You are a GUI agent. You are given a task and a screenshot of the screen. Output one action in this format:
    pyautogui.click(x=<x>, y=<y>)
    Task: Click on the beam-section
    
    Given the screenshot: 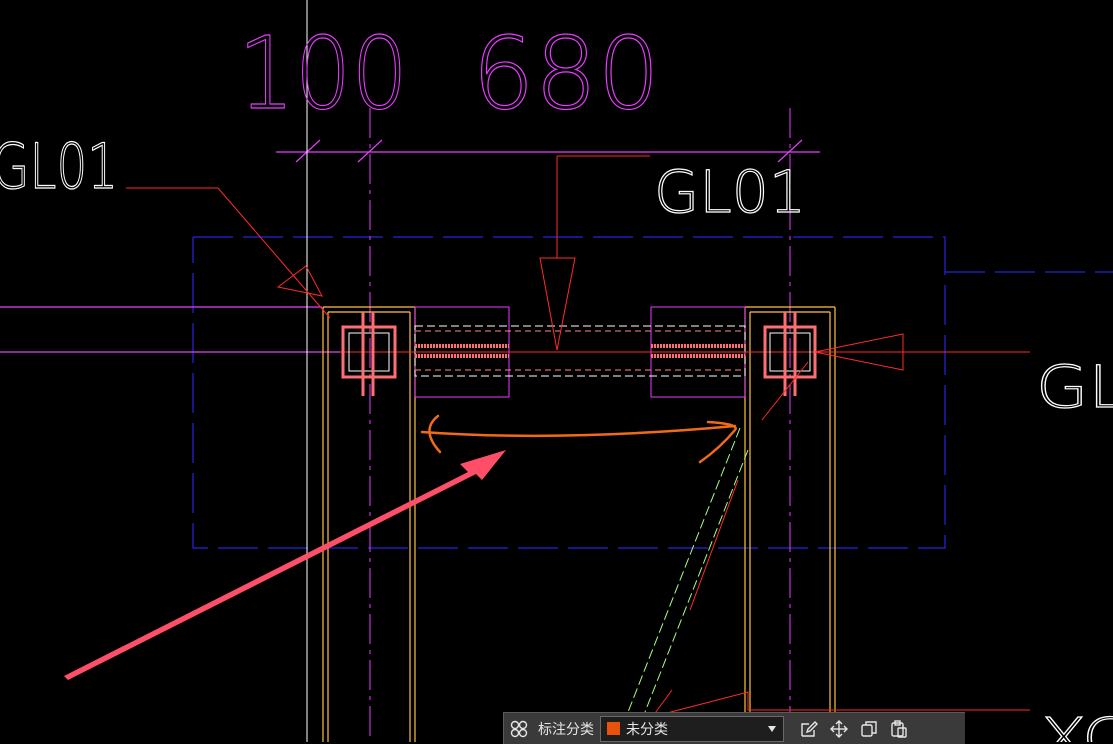 What is the action you would take?
    pyautogui.click(x=685, y=352)
    